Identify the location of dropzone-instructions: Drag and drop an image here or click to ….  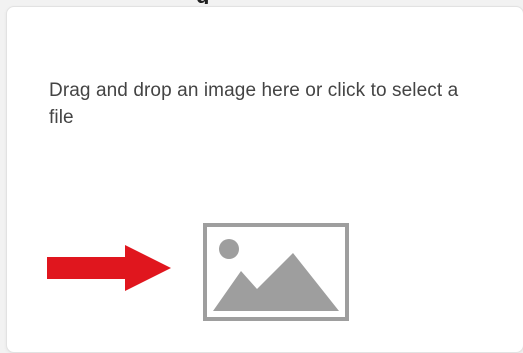
(254, 104).